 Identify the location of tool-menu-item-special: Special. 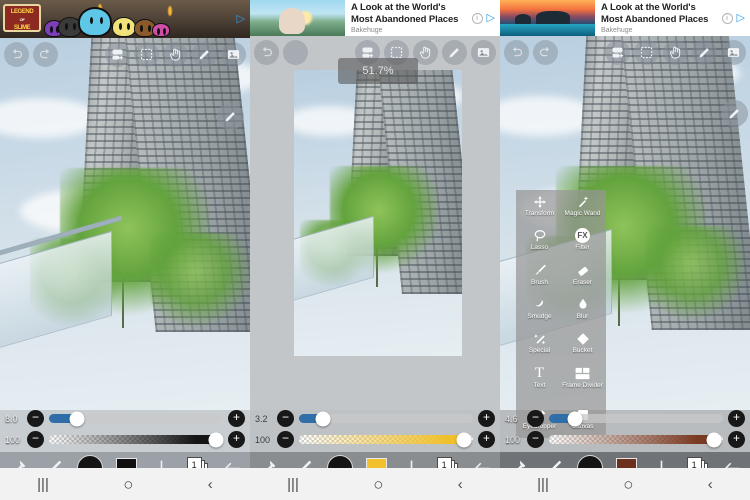
(539, 347).